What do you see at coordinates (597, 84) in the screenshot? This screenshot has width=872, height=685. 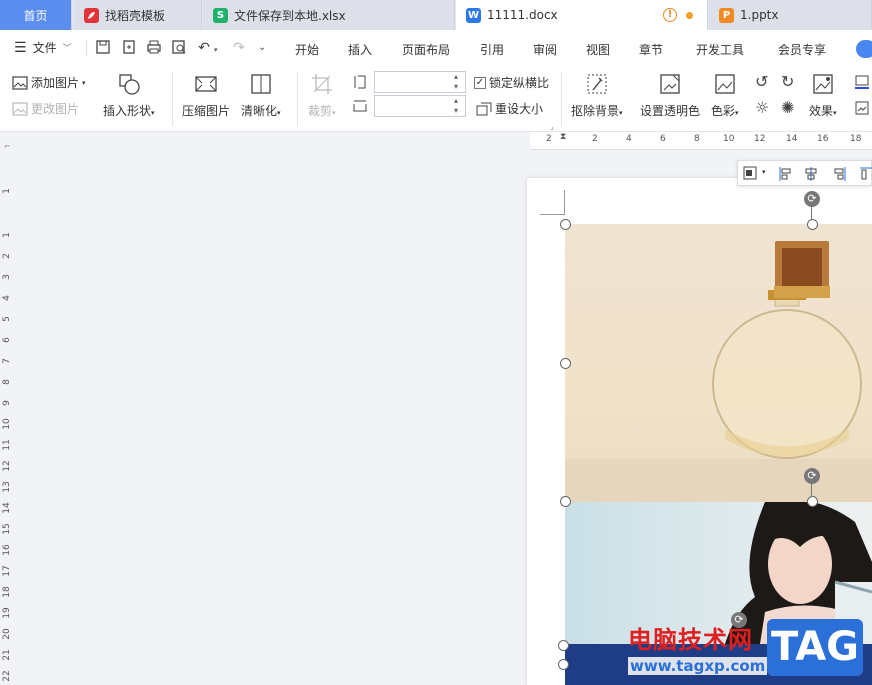 I see `remove-background-icon` at bounding box center [597, 84].